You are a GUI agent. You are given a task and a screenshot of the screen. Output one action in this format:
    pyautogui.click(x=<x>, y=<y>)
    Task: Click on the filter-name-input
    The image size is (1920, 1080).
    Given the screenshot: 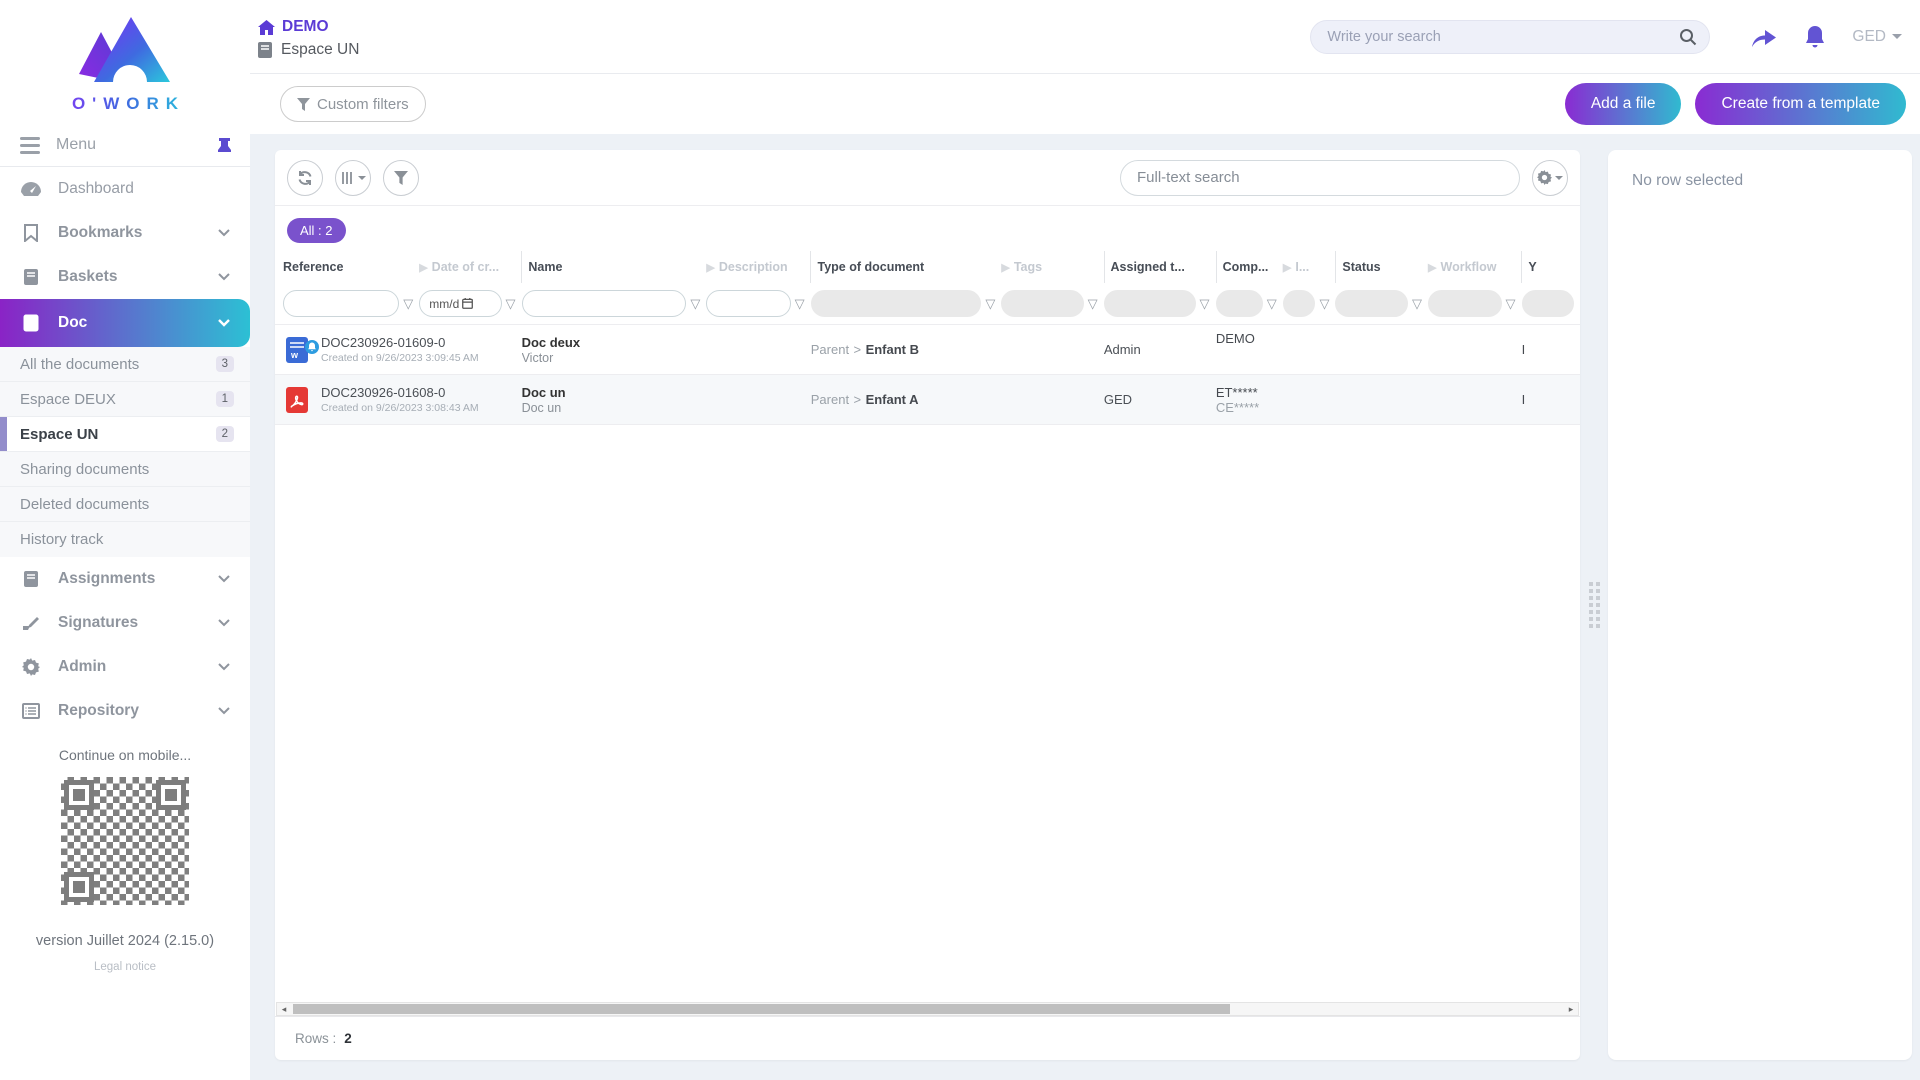 What is the action you would take?
    pyautogui.click(x=604, y=303)
    